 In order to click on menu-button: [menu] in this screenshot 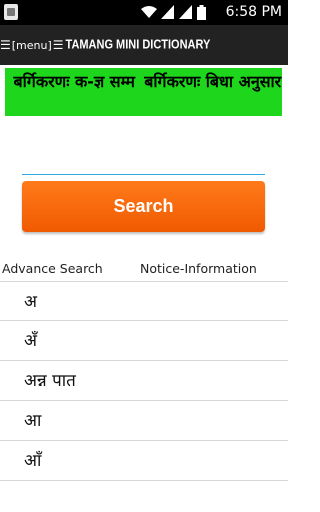, I will do `click(32, 45)`.